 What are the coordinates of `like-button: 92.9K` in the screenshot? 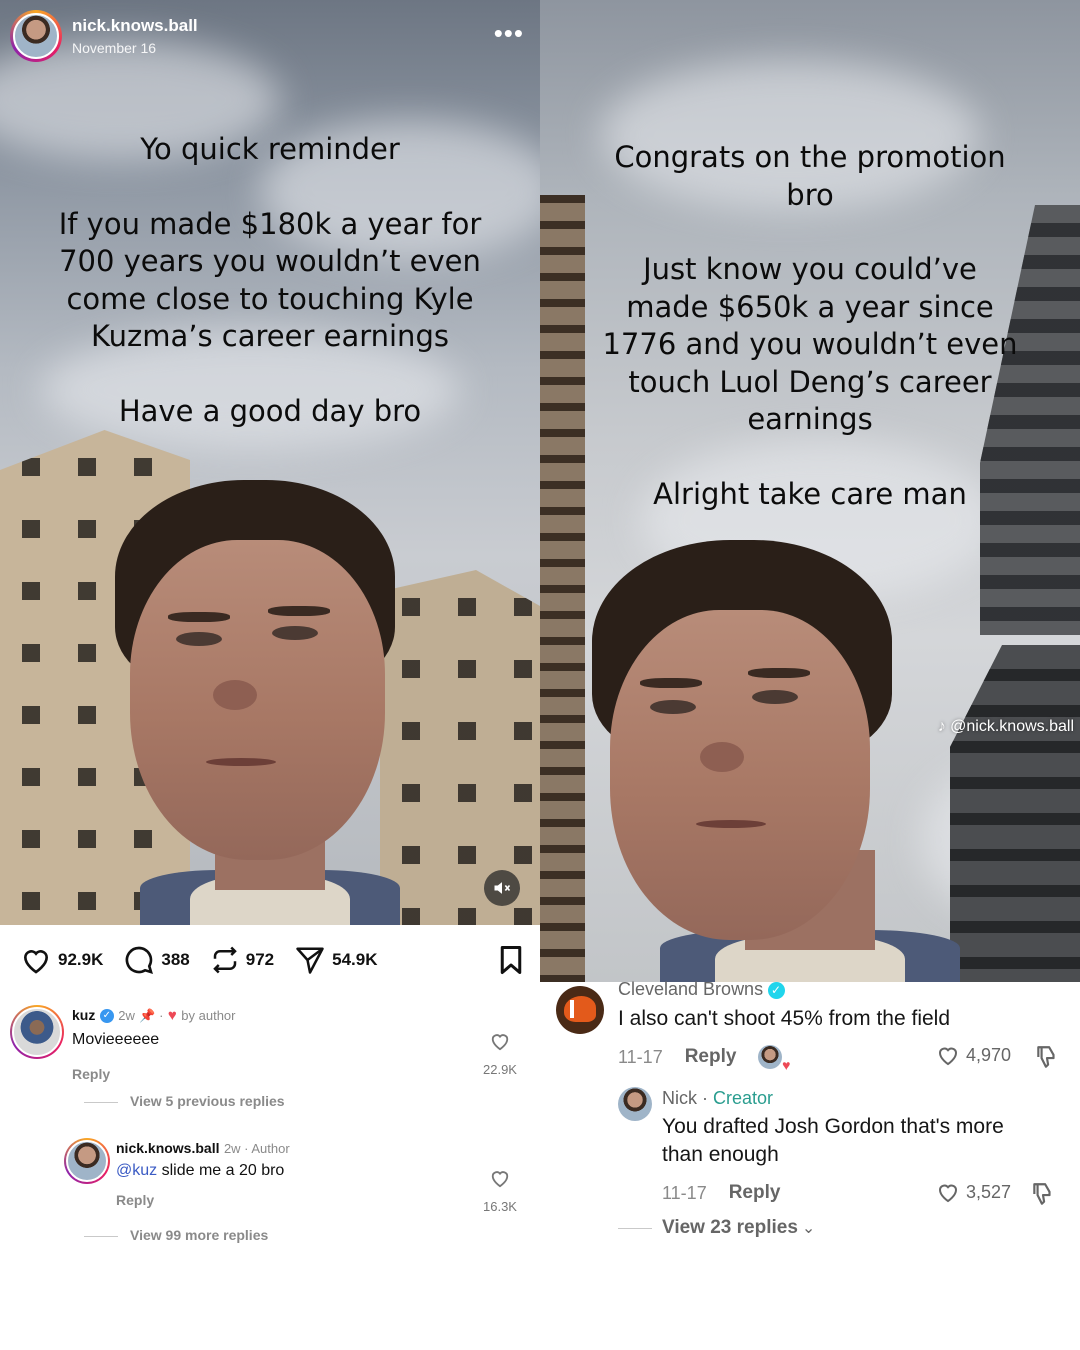 It's located at (61, 960).